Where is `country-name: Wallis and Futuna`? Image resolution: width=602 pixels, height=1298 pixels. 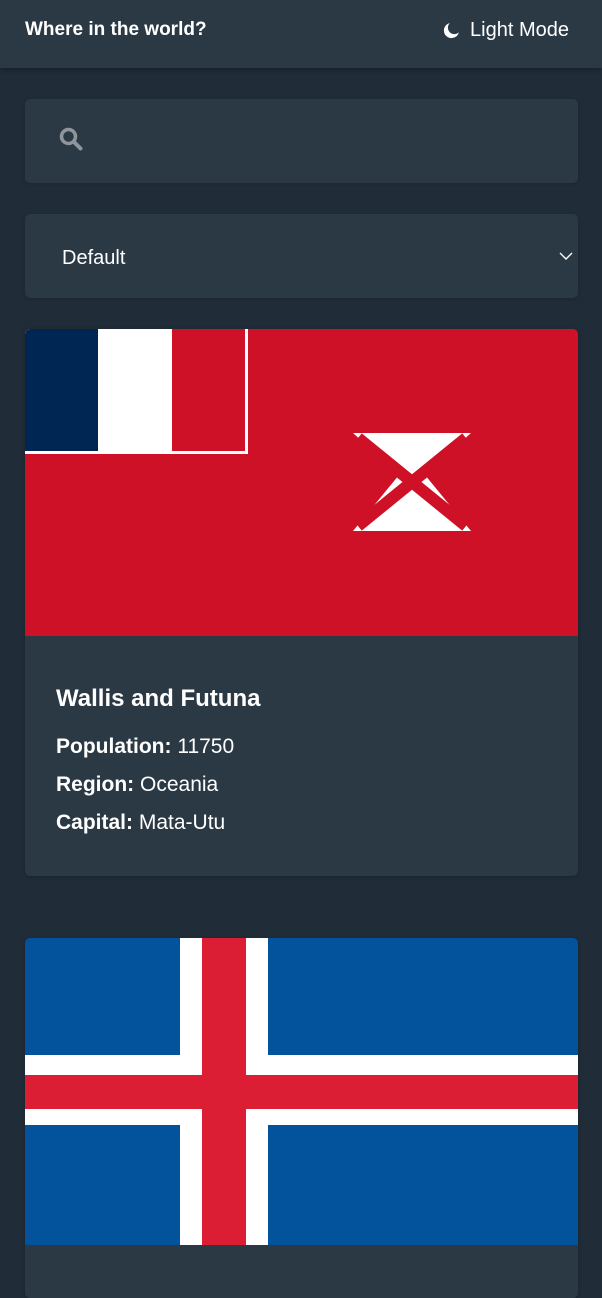
country-name: Wallis and Futuna is located at coordinates (158, 698).